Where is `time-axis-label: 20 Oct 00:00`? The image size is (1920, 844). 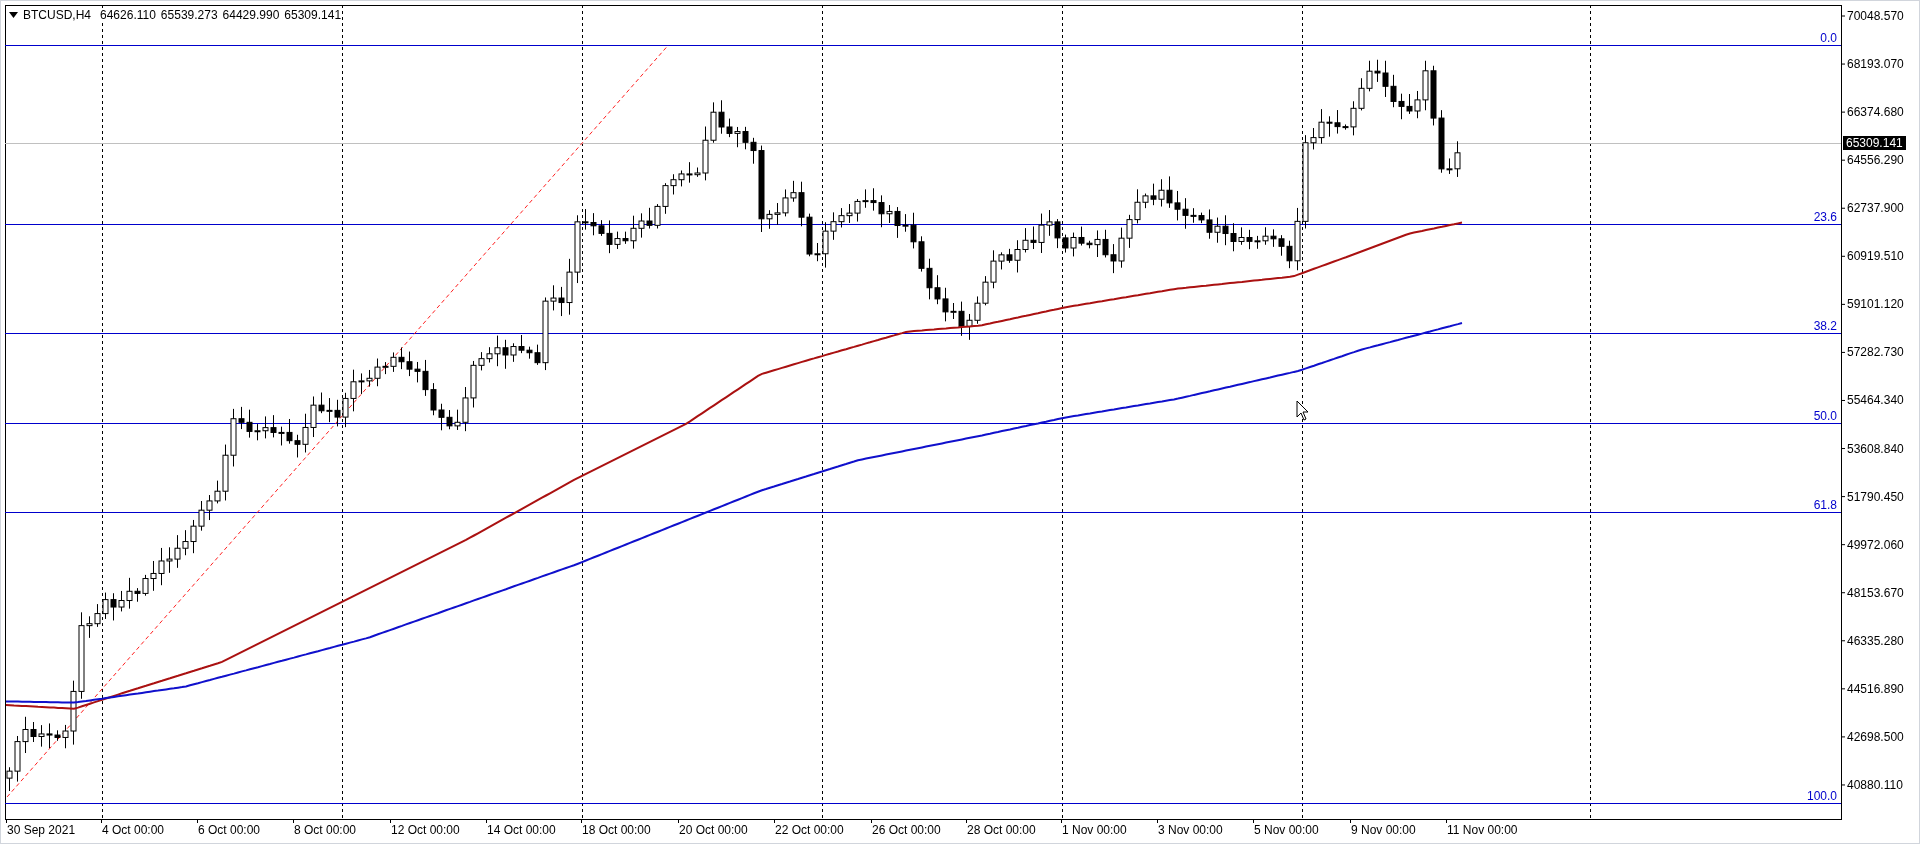
time-axis-label: 20 Oct 00:00 is located at coordinates (713, 830).